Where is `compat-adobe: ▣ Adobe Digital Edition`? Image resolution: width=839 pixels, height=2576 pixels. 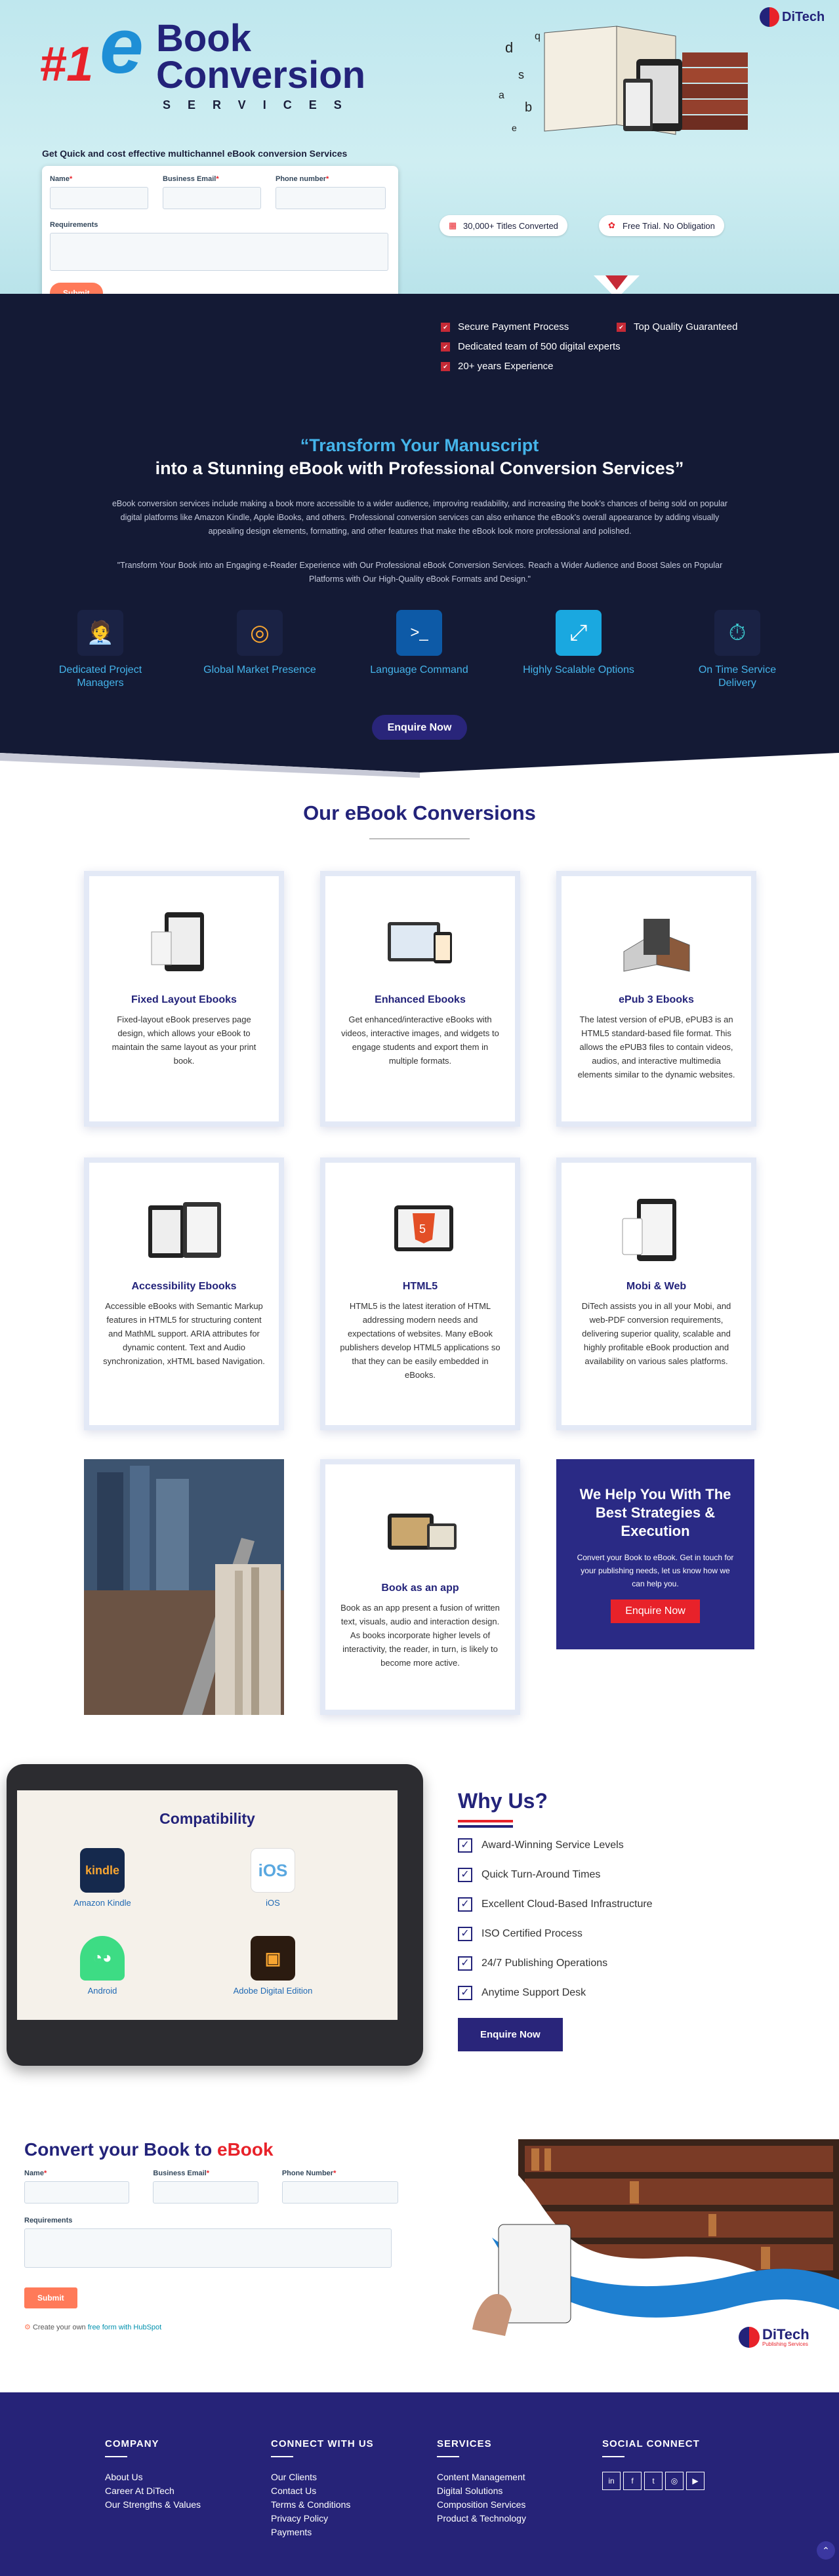
compat-adobe: ▣ Adobe Digital Edition is located at coordinates (272, 1966).